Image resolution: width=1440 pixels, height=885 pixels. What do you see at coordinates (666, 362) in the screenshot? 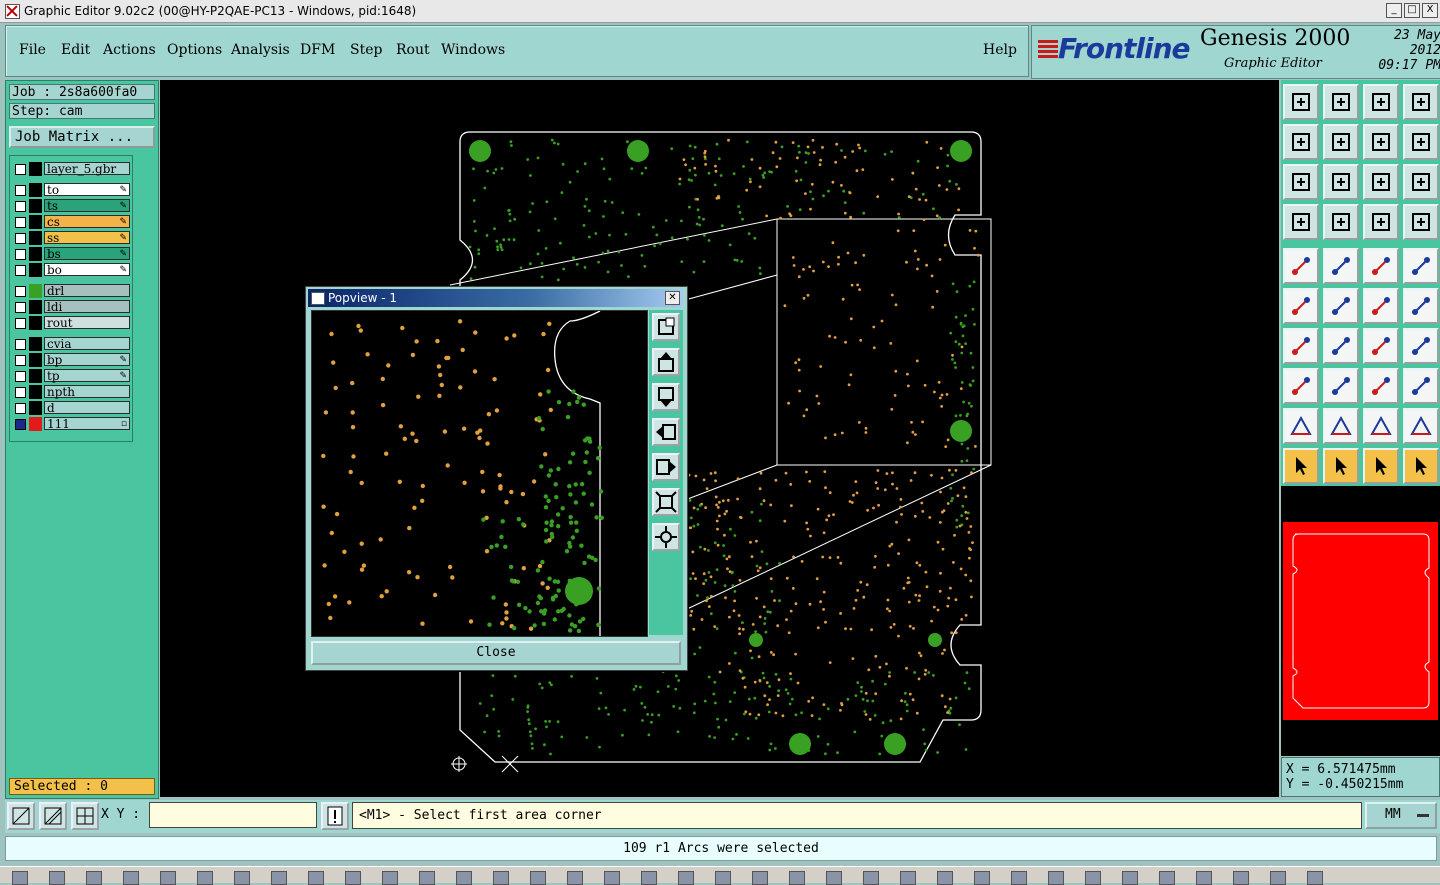
I see `pan-up-button` at bounding box center [666, 362].